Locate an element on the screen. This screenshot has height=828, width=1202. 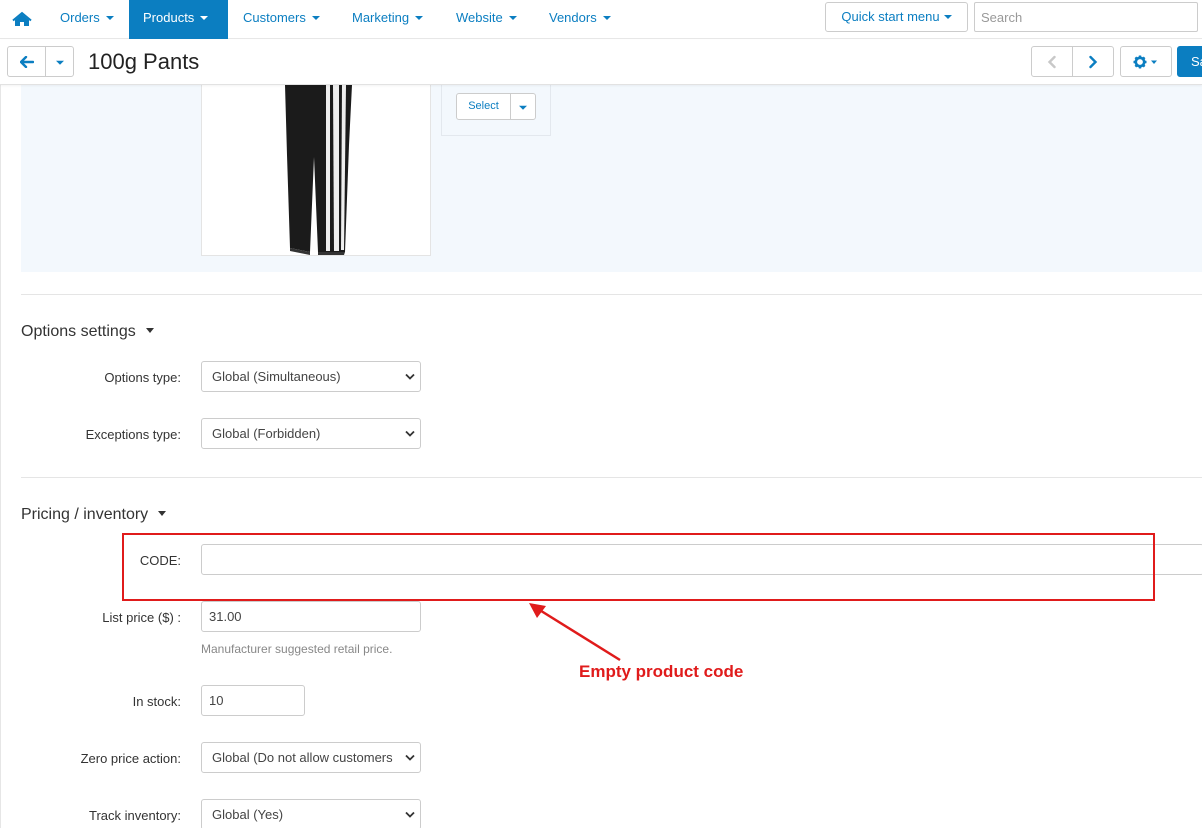
zero-price-action-select: Global (Do not allow customers is located at coordinates (311, 757).